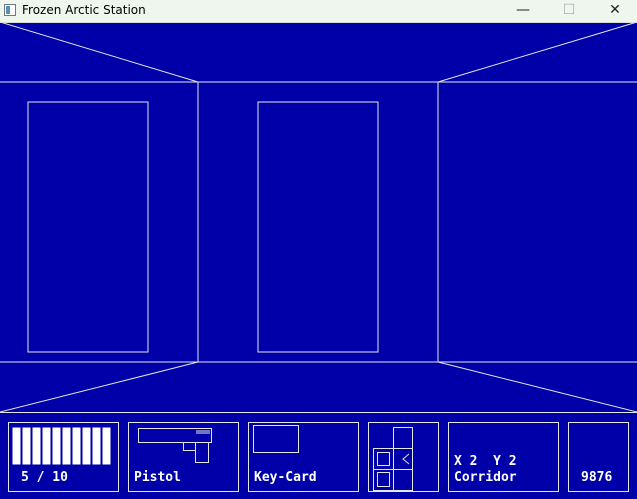 This screenshot has width=637, height=499. What do you see at coordinates (614, 11) in the screenshot?
I see `close-button: ✕` at bounding box center [614, 11].